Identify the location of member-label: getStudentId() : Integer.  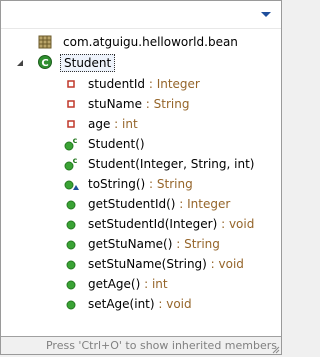
(159, 204).